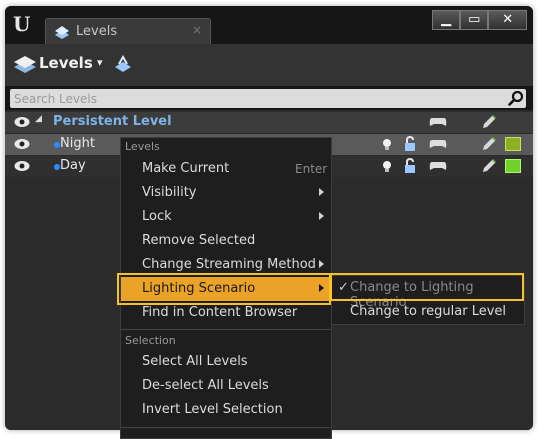  I want to click on menu-item-select-all-levels: Select All Levels, so click(226, 362).